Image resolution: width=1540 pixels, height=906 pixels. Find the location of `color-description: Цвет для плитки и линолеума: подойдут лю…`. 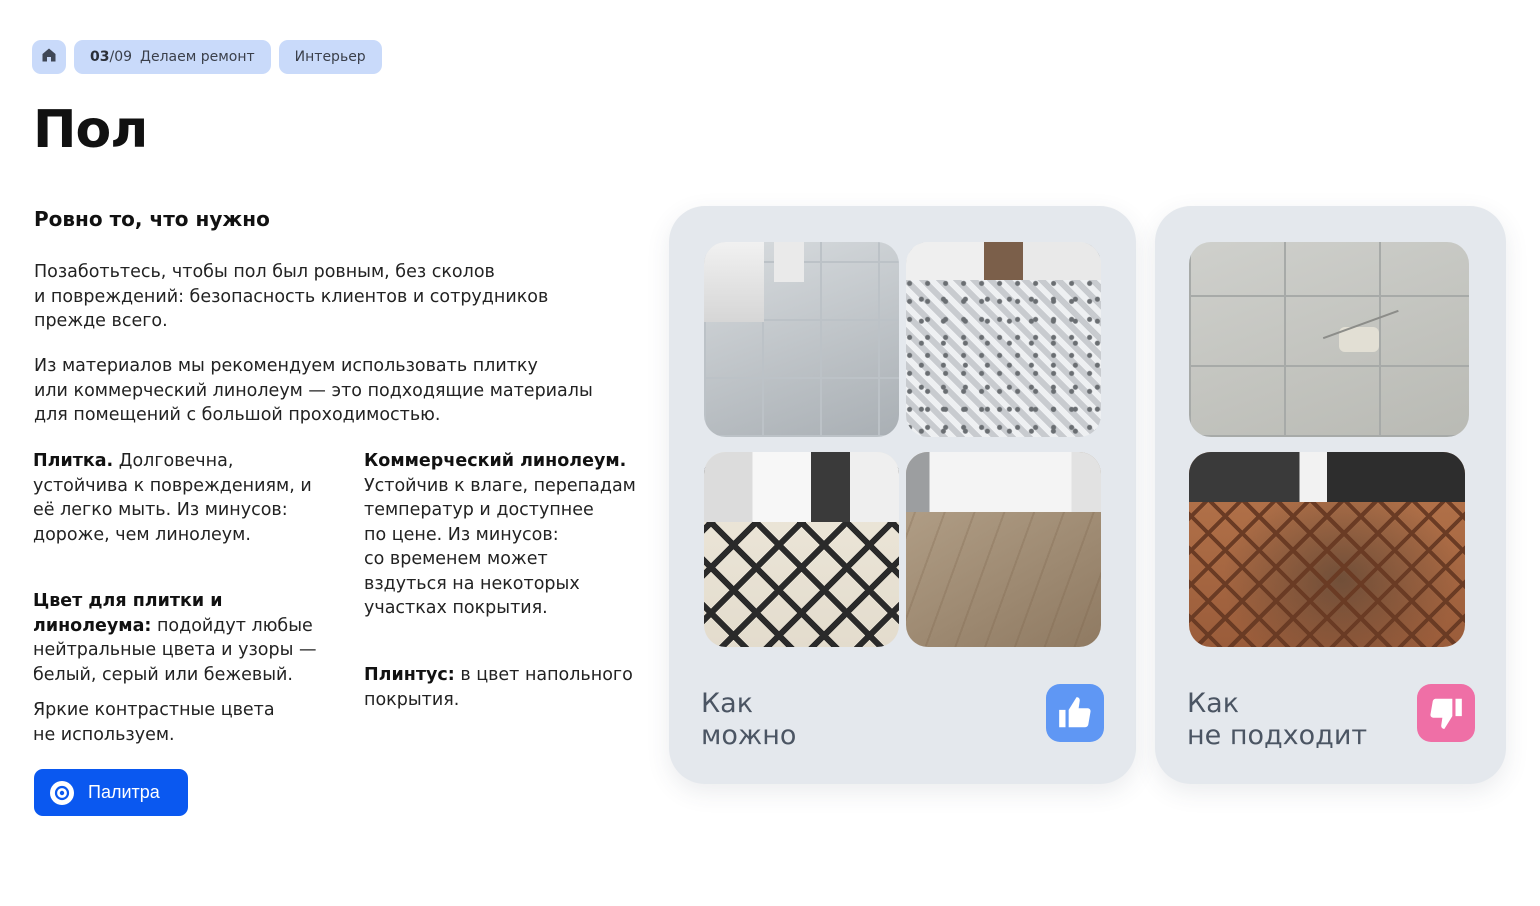

color-description: Цвет для плитки и линолеума: подойдут лю… is located at coordinates (183, 638).